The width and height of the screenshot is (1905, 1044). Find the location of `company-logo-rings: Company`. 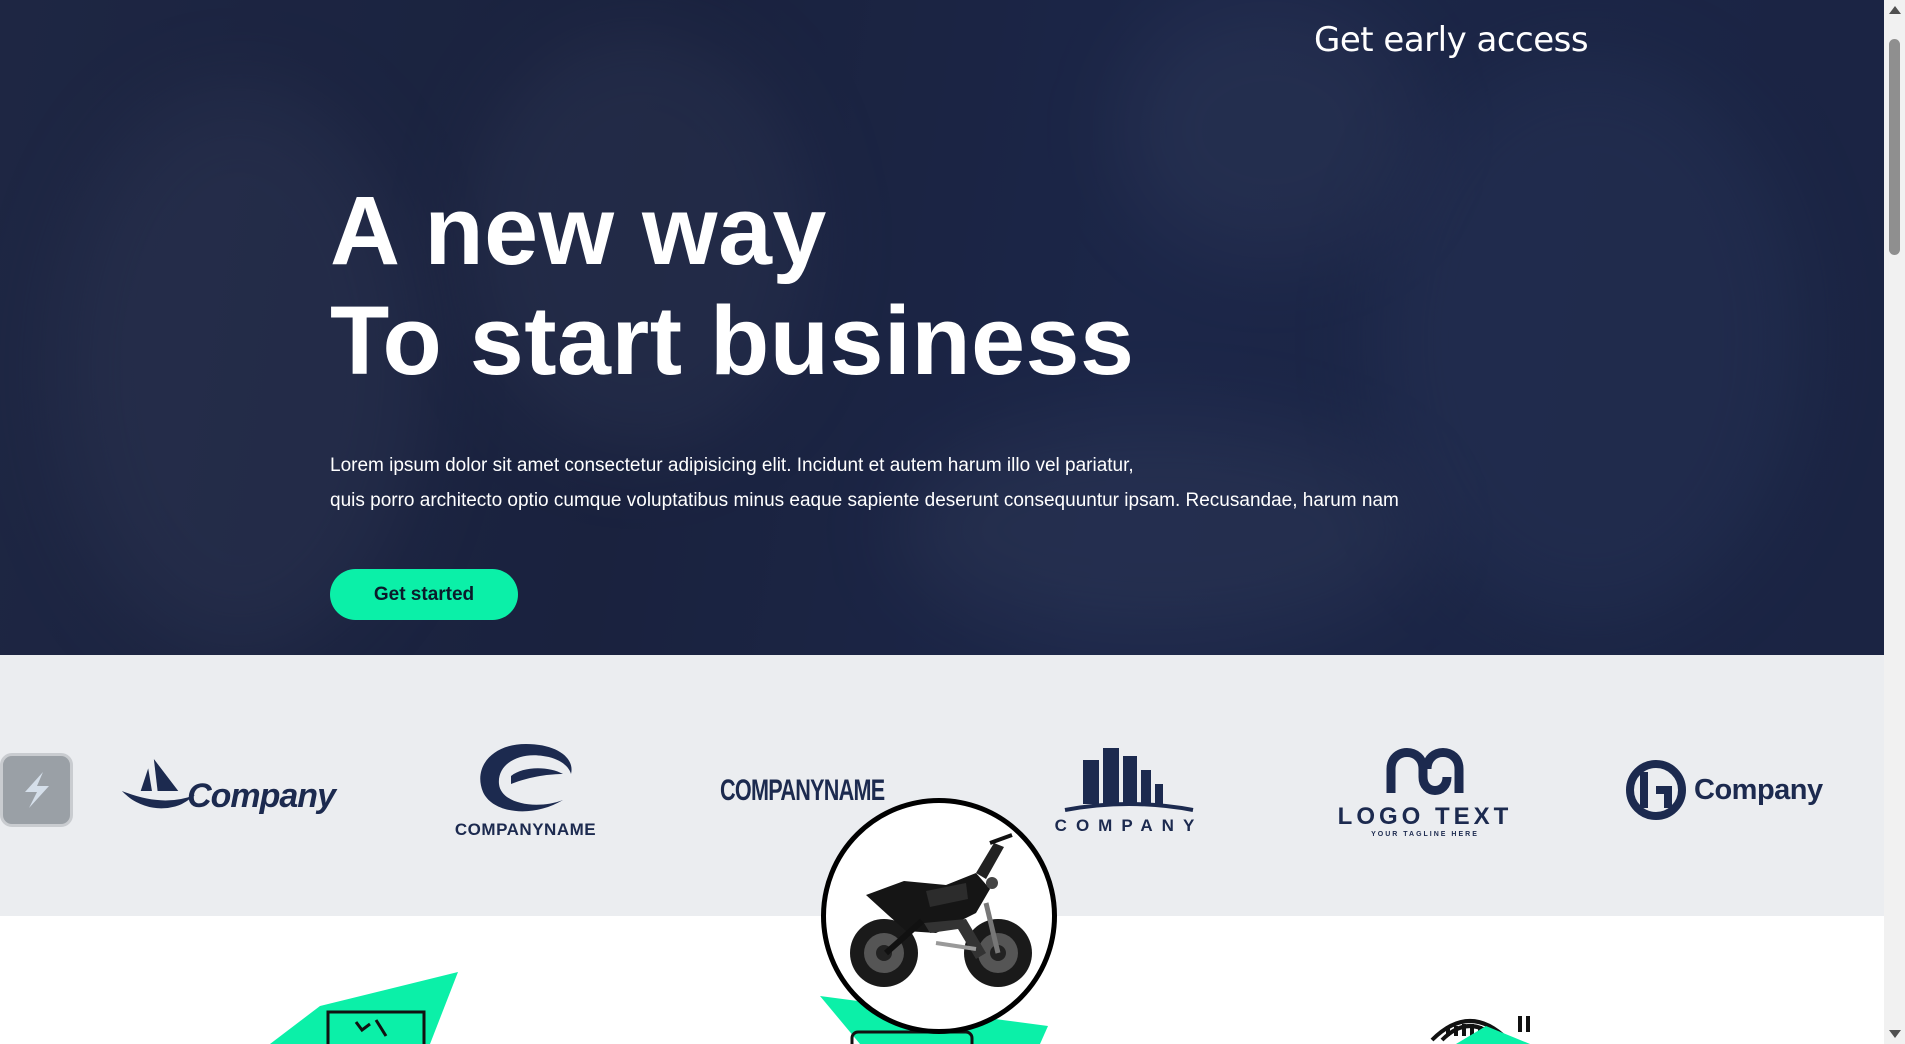

company-logo-rings: Company is located at coordinates (1729, 790).